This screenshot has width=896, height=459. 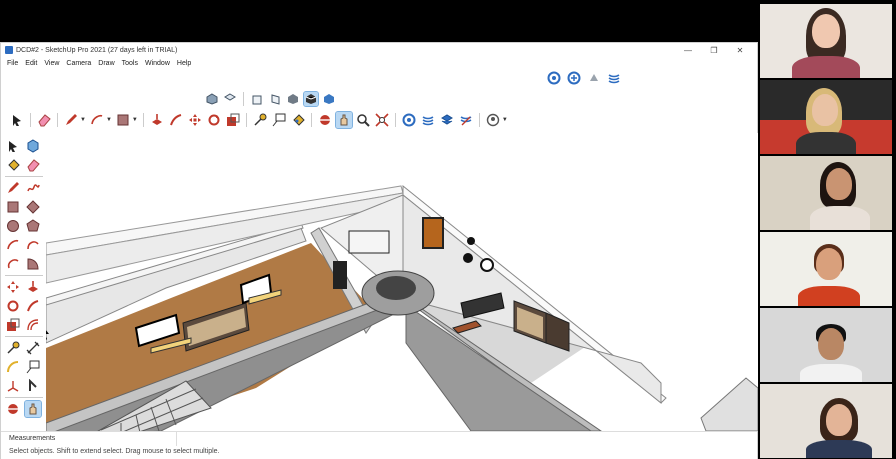 I want to click on component-icon, so click(x=33, y=146).